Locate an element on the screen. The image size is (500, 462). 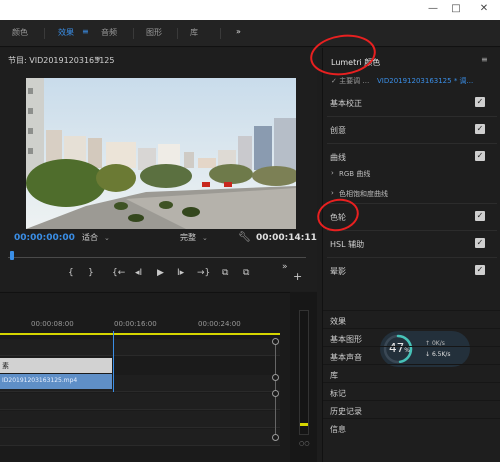
panel-label: 历史记录 is located at coordinates (346, 411).